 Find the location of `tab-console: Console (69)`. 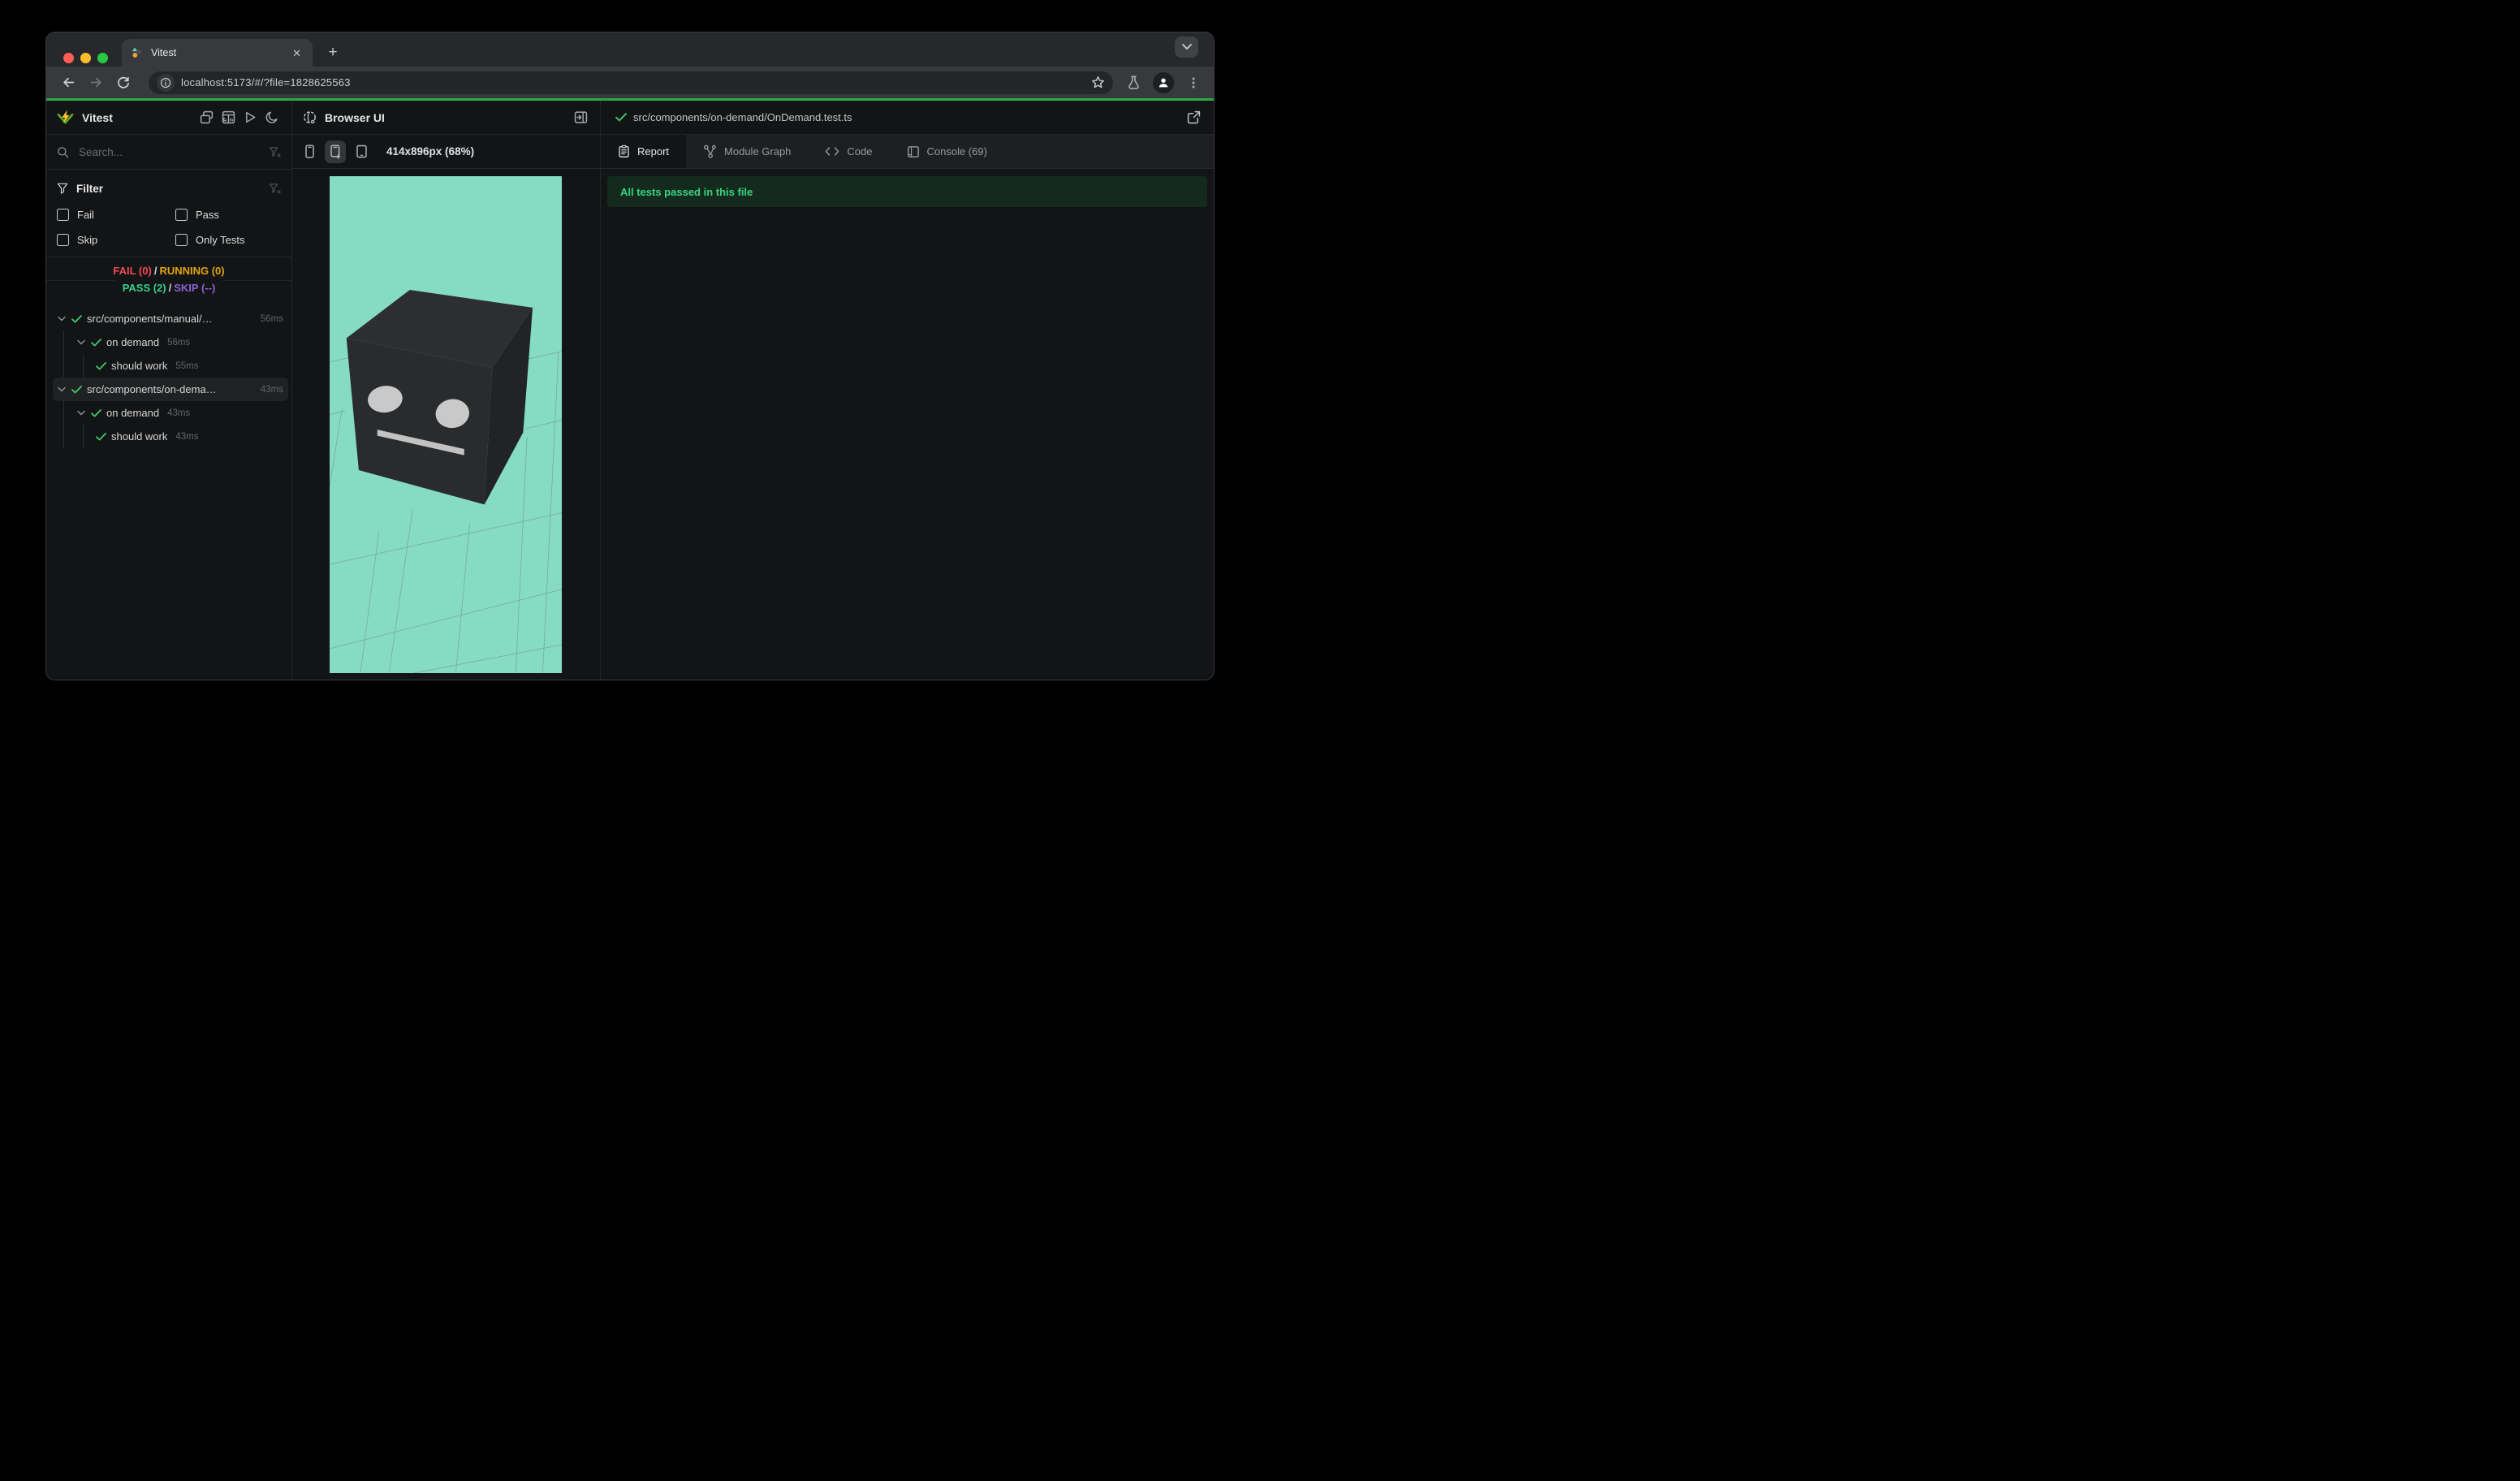

tab-console: Console (69) is located at coordinates (947, 151).